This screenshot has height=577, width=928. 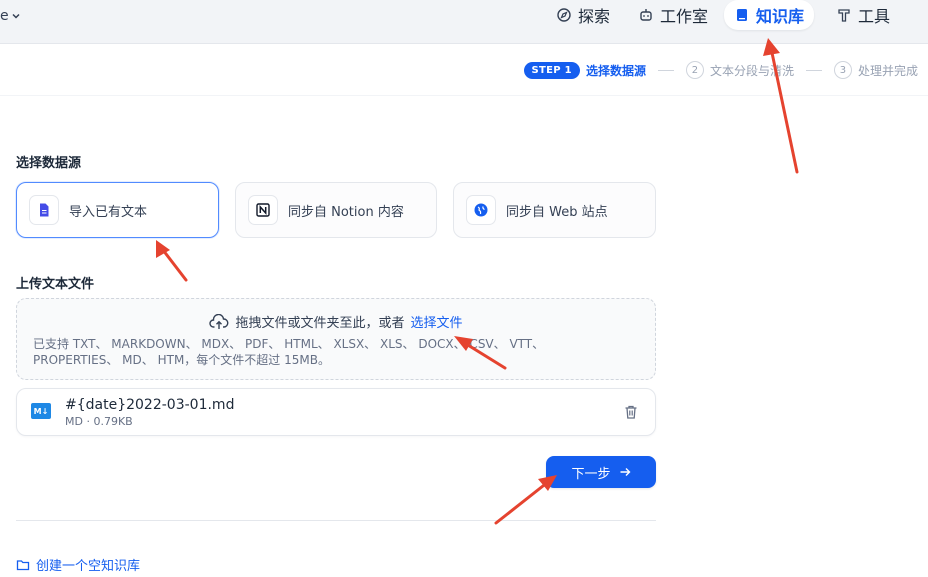 I want to click on uploaded-file-item: M↓ #{date}2022-03-01.md MD · 0.79KB, so click(x=336, y=412).